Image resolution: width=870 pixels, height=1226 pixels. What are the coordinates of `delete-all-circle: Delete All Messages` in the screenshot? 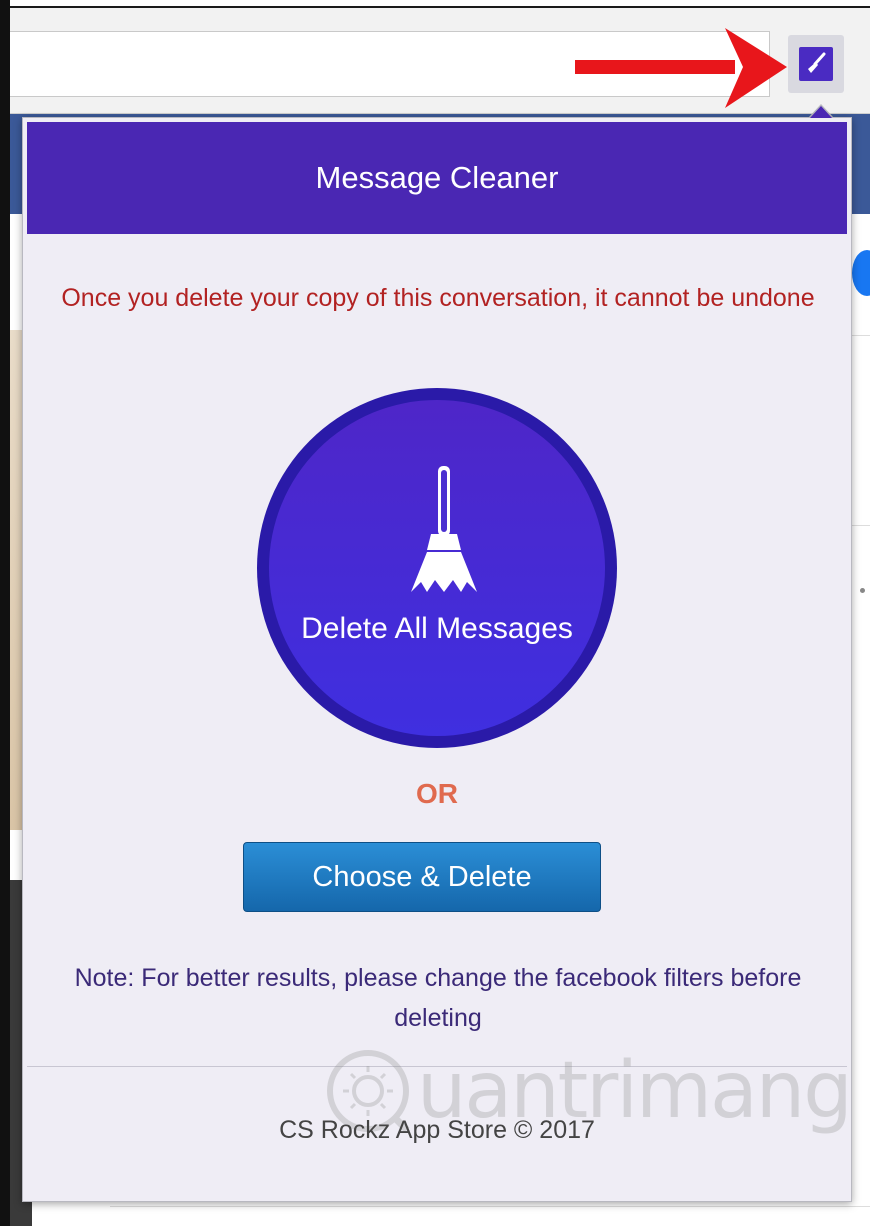 It's located at (437, 568).